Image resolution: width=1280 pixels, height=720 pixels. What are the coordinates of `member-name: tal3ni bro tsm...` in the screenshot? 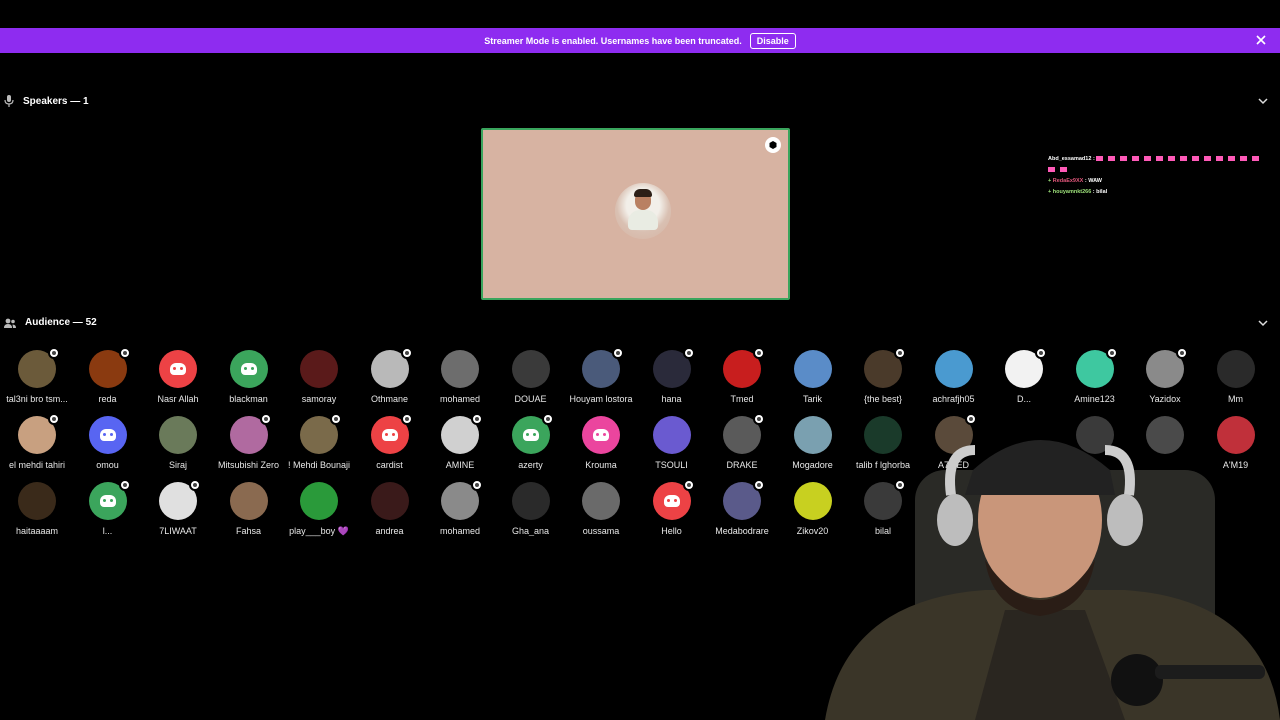 It's located at (37, 399).